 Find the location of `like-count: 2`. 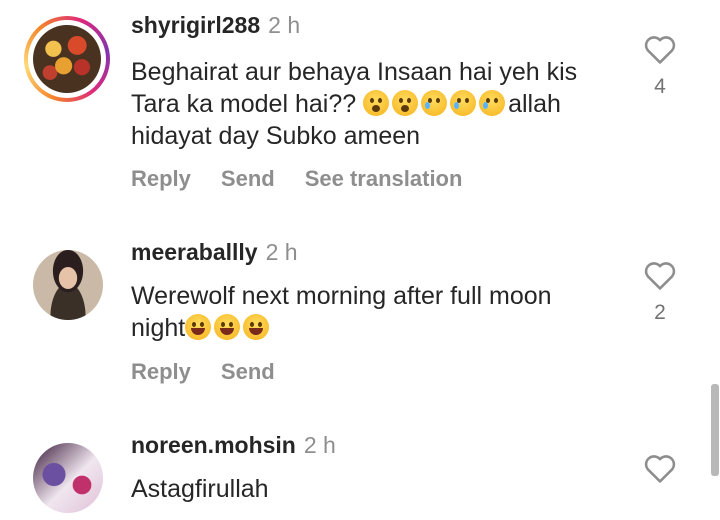

like-count: 2 is located at coordinates (660, 312).